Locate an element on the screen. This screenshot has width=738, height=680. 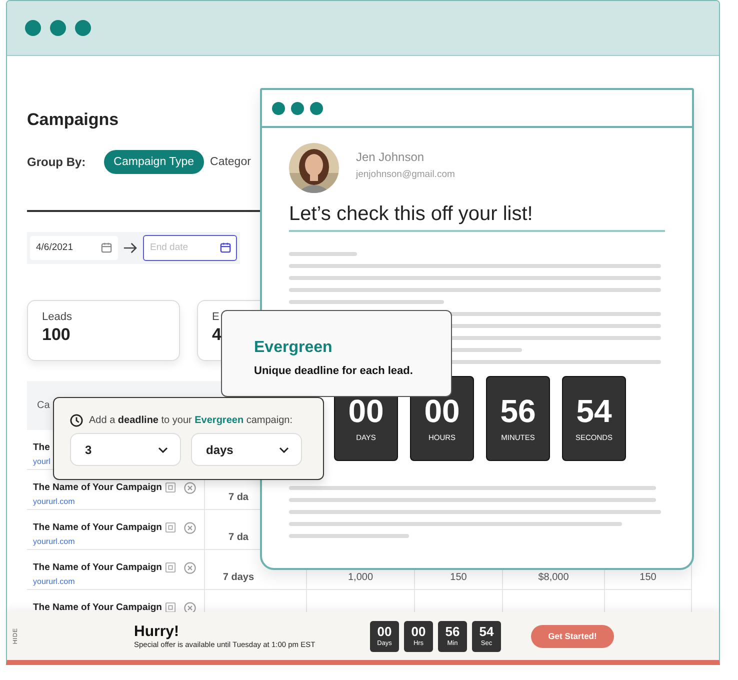
end-date-field: End date is located at coordinates (190, 247).